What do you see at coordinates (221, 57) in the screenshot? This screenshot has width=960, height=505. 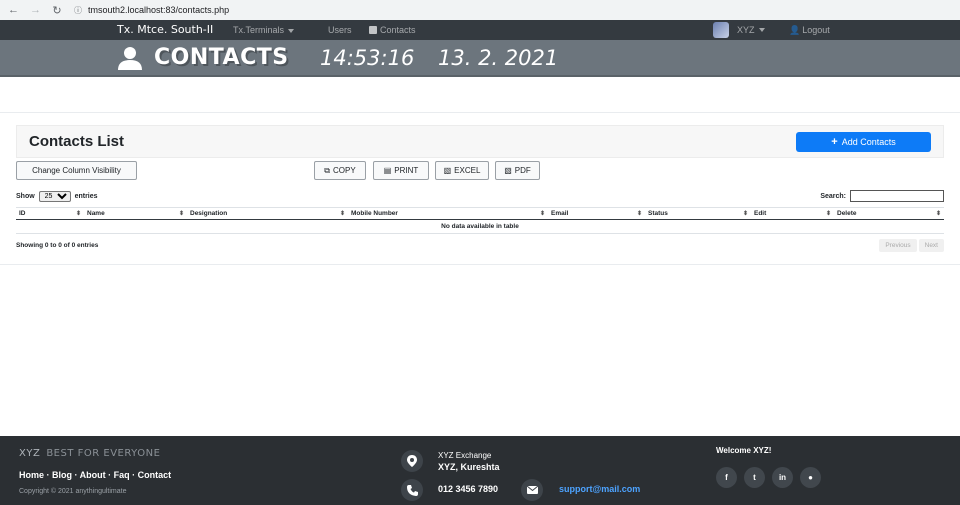 I see `page-title: CONTACTS` at bounding box center [221, 57].